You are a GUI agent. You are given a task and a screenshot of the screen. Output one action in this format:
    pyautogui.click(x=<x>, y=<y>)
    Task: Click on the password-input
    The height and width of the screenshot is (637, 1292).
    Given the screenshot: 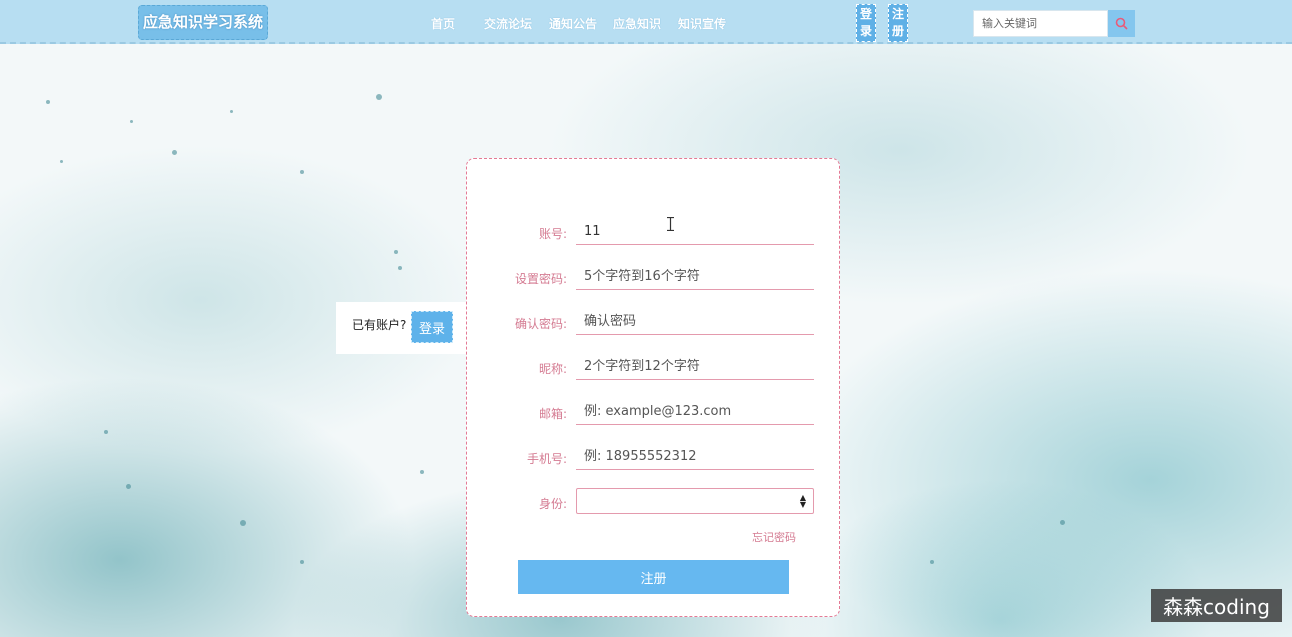 What is the action you would take?
    pyautogui.click(x=695, y=275)
    